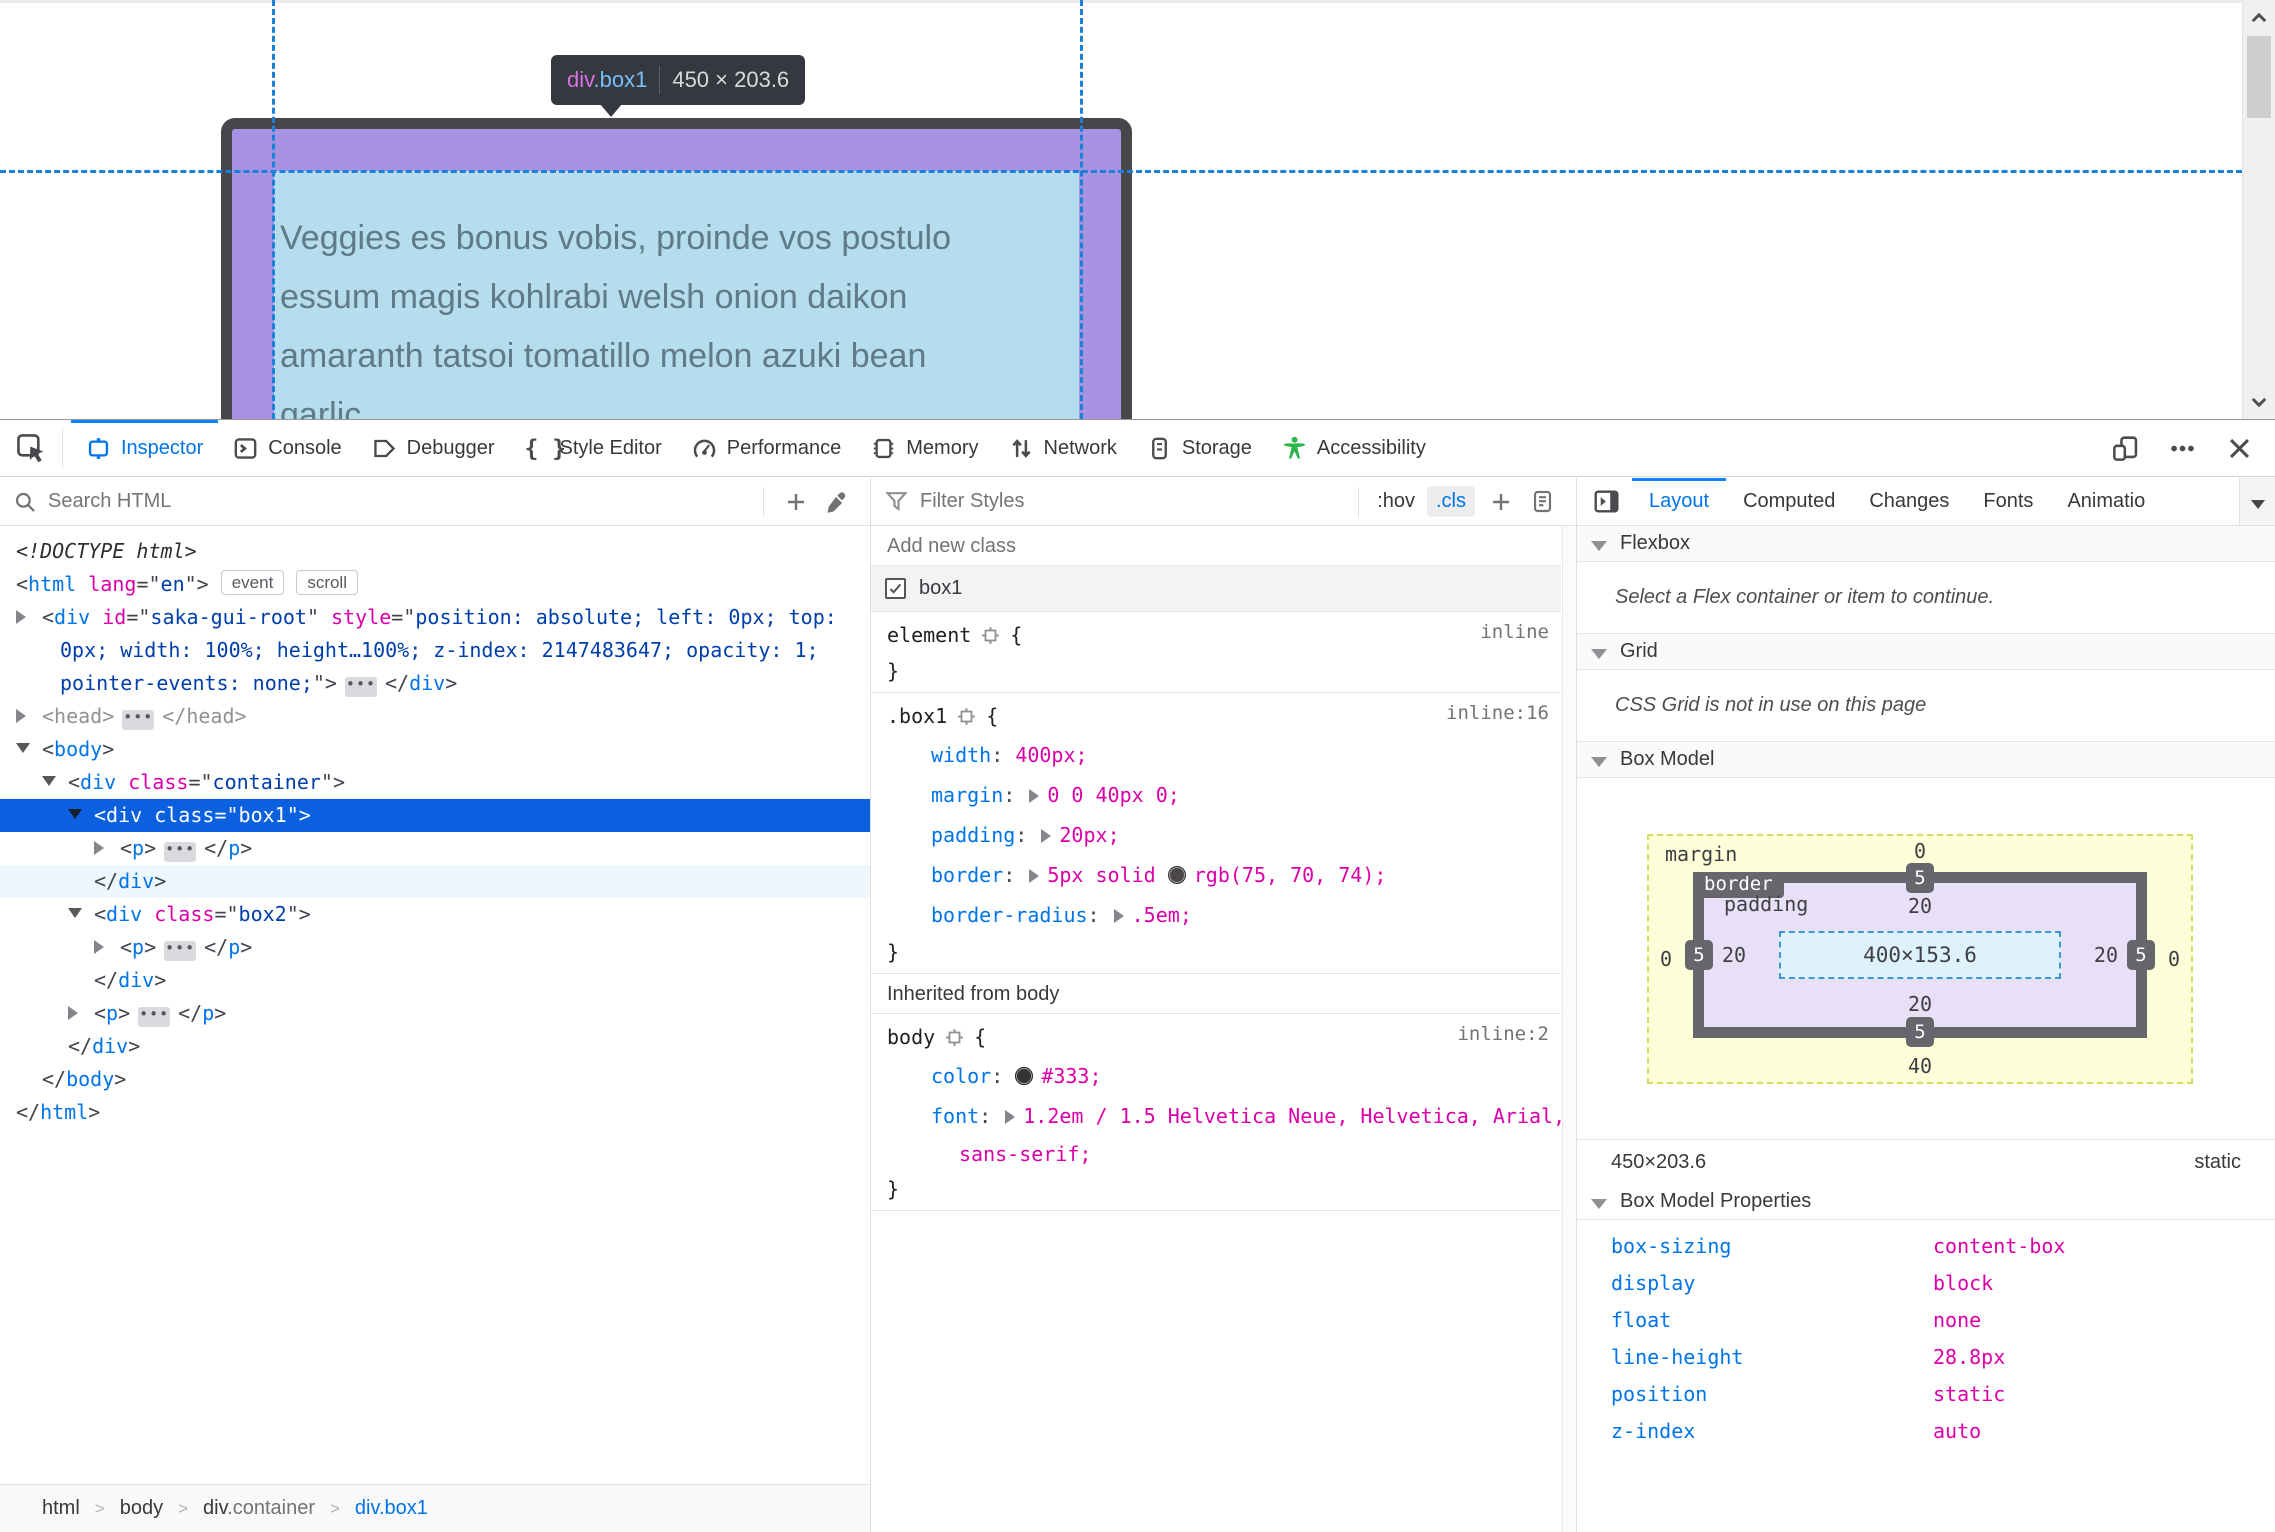 This screenshot has height=1532, width=2275. What do you see at coordinates (1920, 1032) in the screenshot?
I see `border-bottom-value: 5` at bounding box center [1920, 1032].